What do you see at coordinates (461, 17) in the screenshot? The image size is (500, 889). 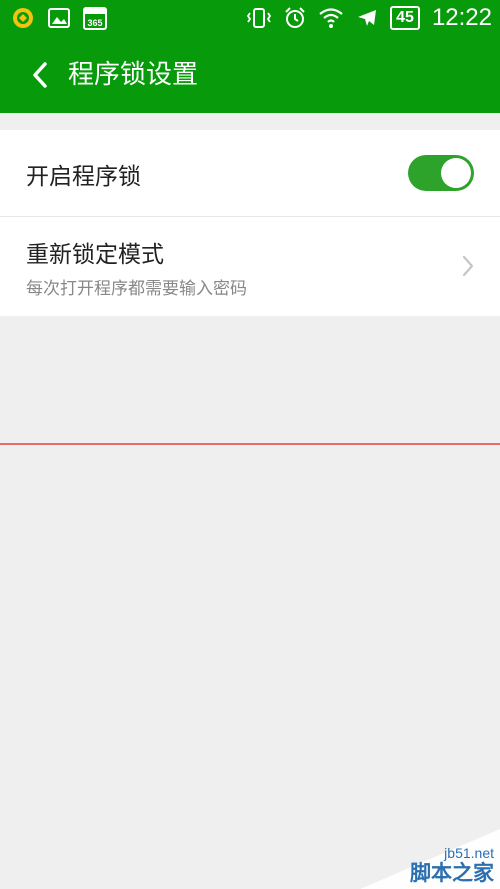 I see `status-time: 12:22` at bounding box center [461, 17].